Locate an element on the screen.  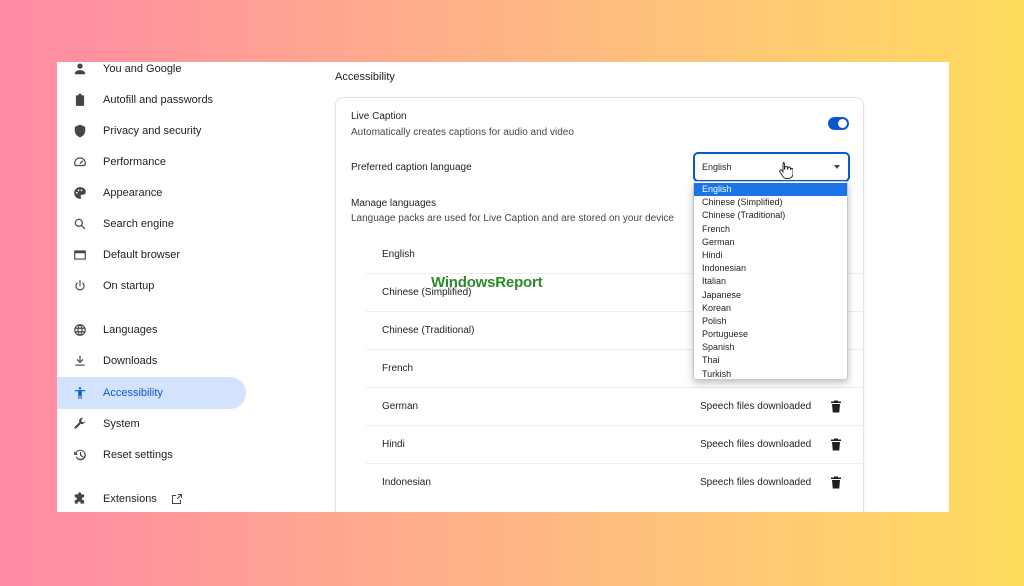
language-name: French is located at coordinates (398, 368).